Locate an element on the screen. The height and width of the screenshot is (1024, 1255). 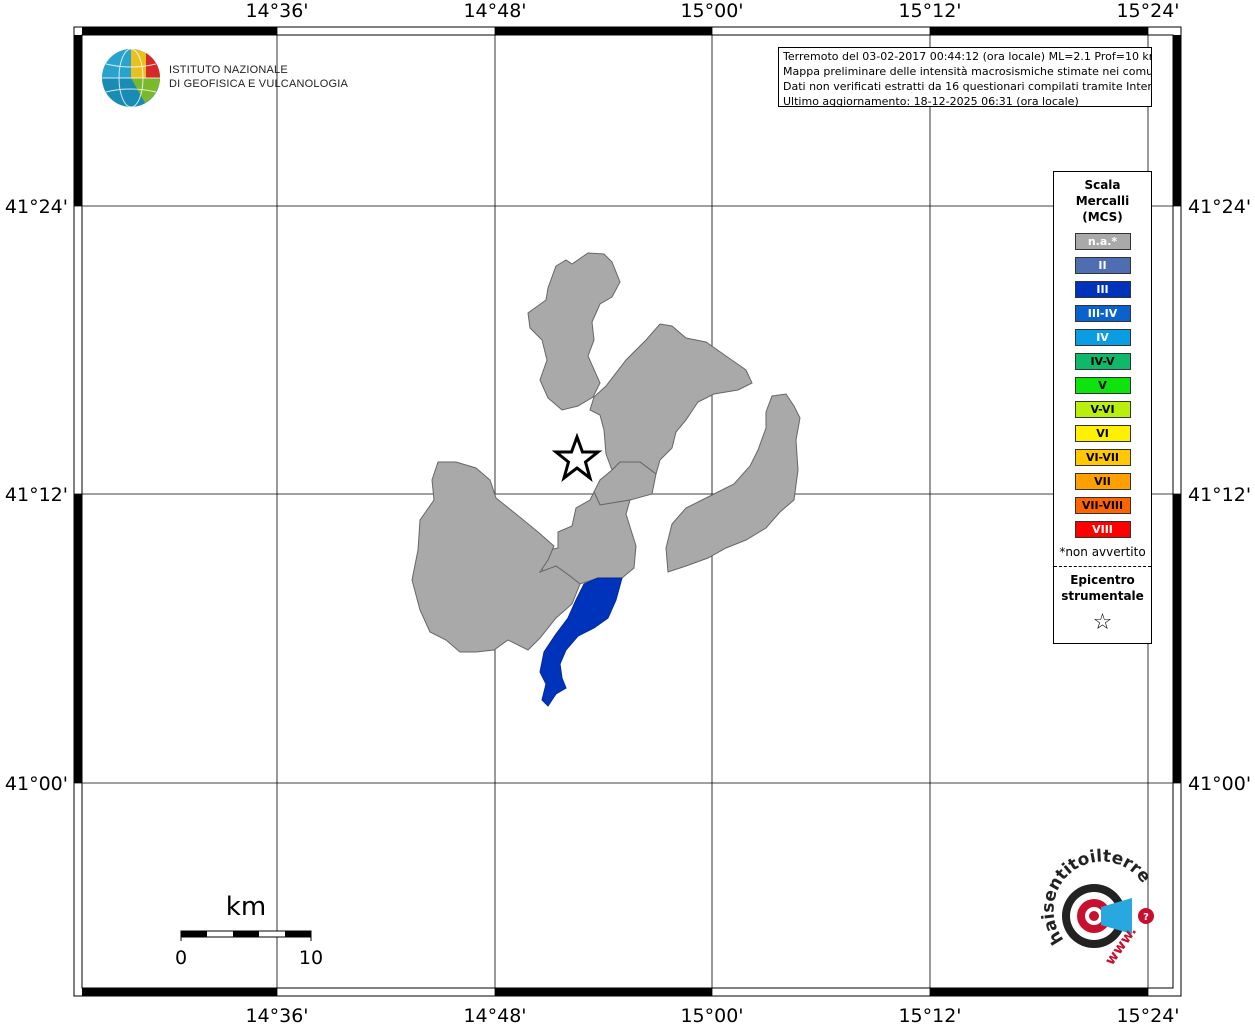
lon-label-top: 15°00' is located at coordinates (711, 11).